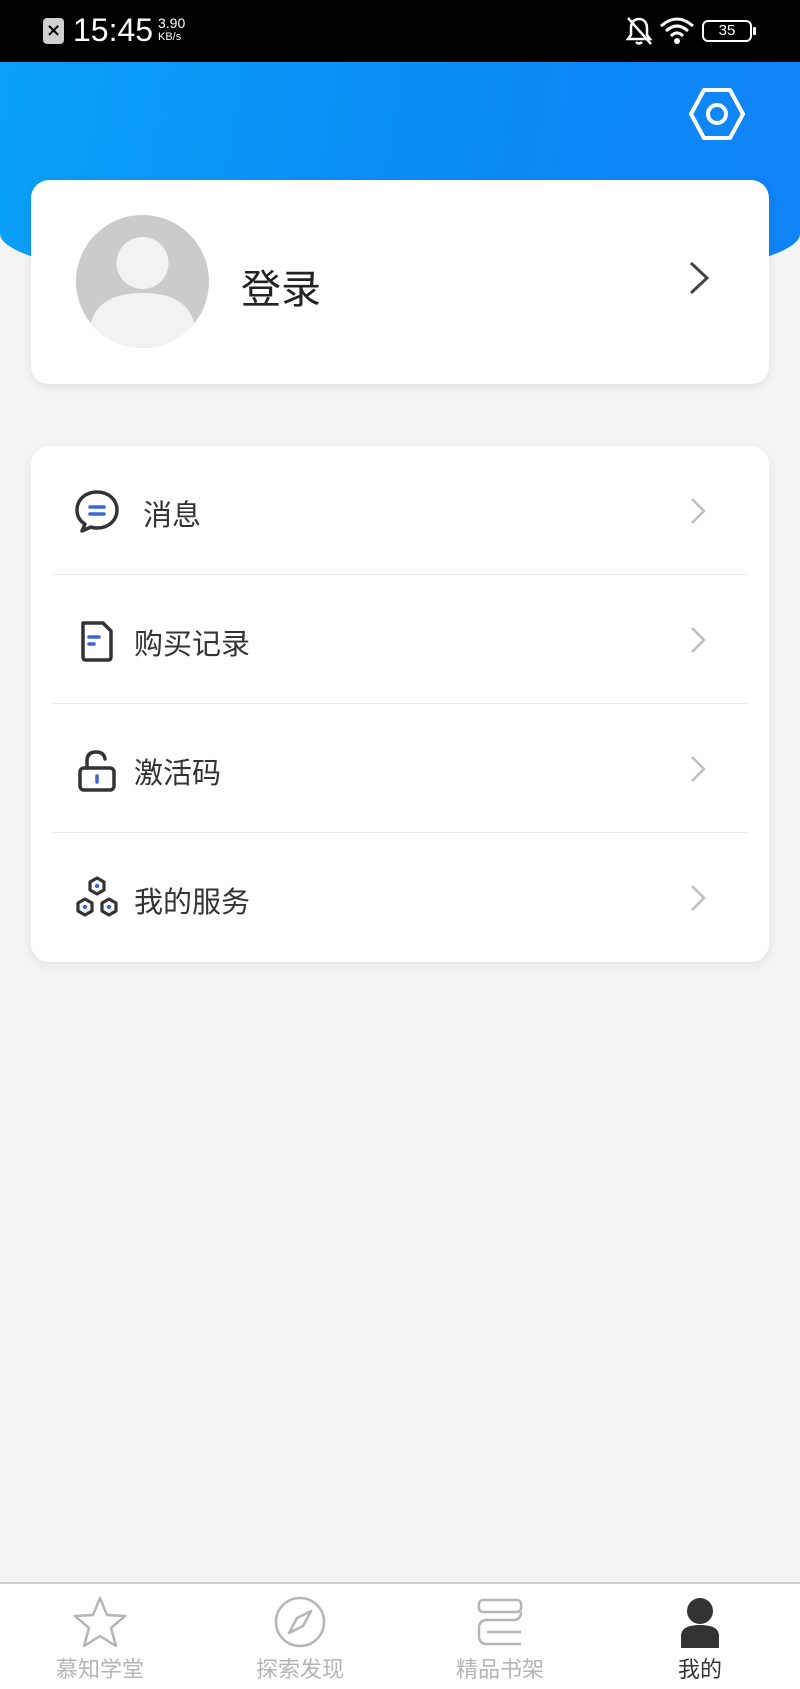 The height and width of the screenshot is (1689, 800). Describe the element at coordinates (100, 1622) in the screenshot. I see `star-icon` at that location.